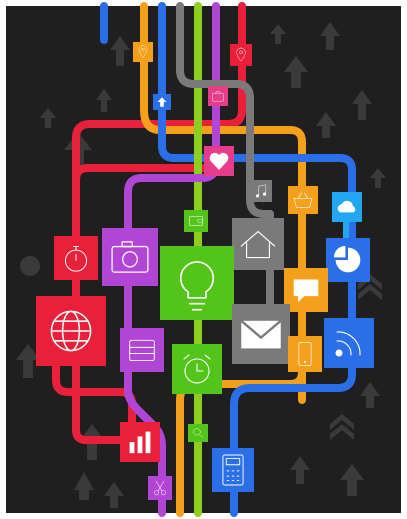 This screenshot has height=519, width=407. I want to click on tile-mail-icon, so click(261, 334).